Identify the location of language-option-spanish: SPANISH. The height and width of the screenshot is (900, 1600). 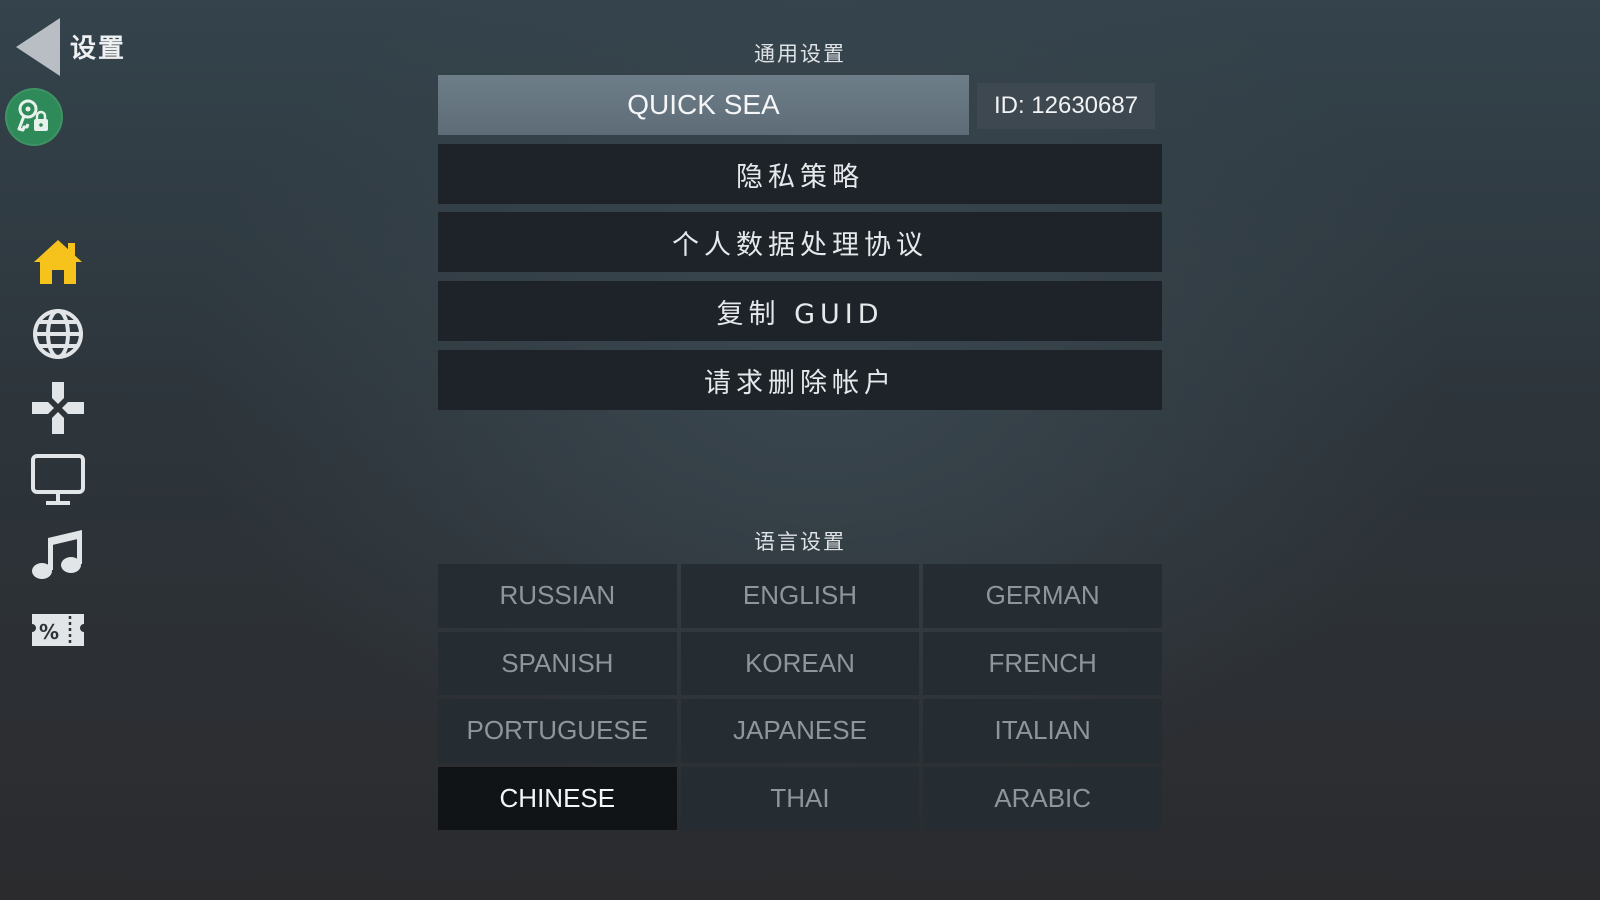
(557, 663).